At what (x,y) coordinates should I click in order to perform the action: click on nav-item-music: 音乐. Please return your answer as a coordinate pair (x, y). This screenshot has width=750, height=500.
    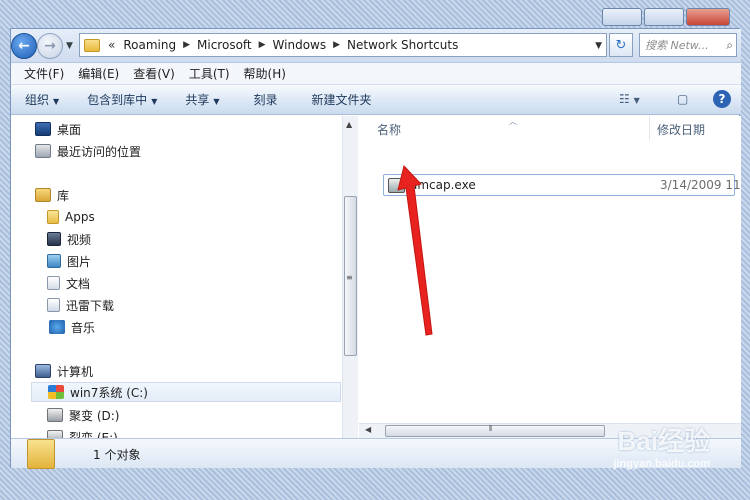
    Looking at the image, I should click on (71, 327).